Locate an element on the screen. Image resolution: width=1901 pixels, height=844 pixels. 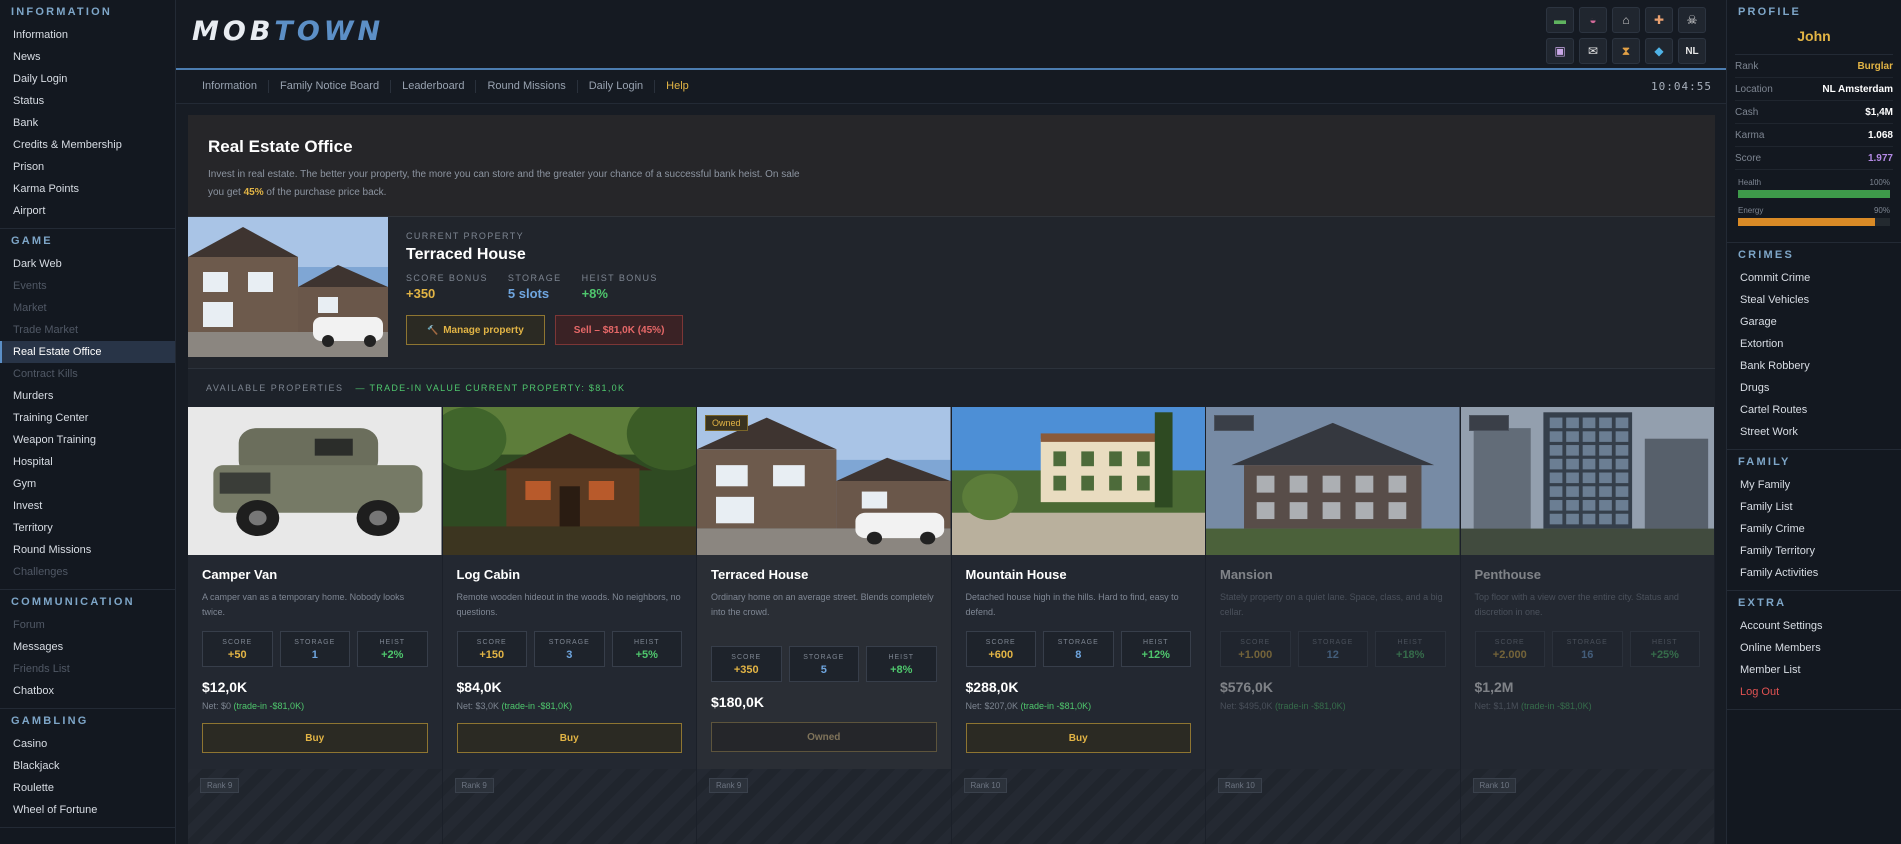
right-item-member-list: Member List is located at coordinates (1814, 670).